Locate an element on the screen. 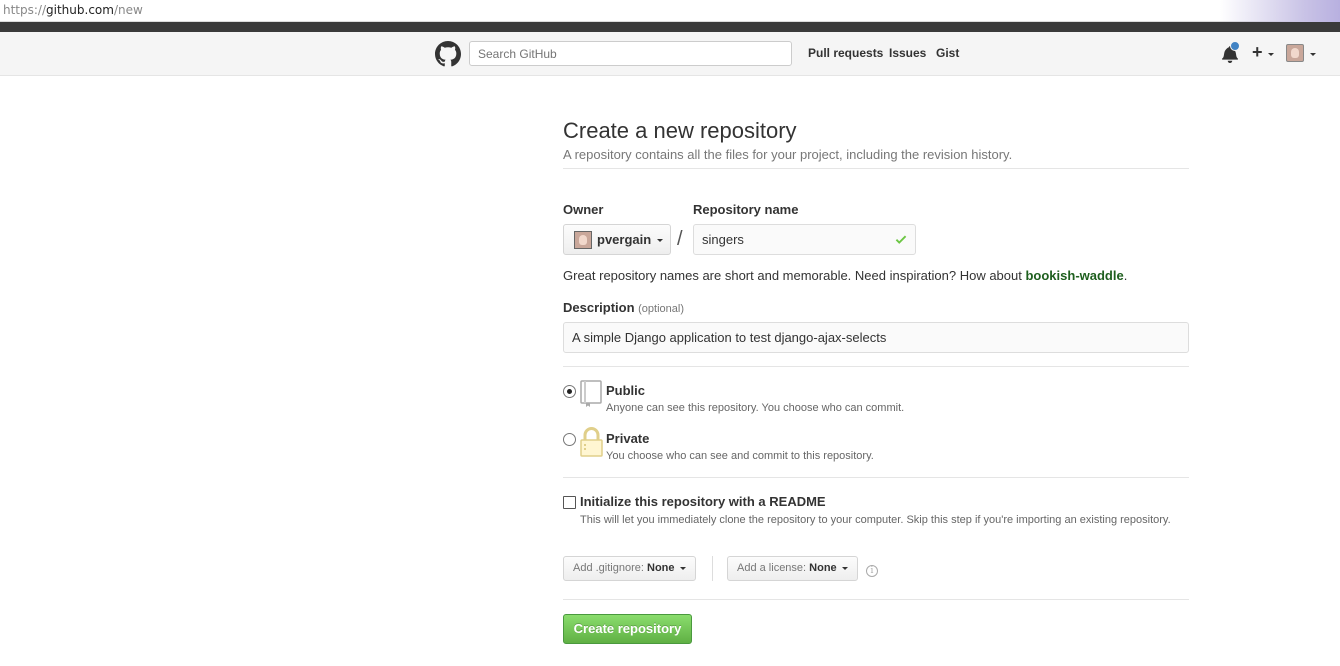 The height and width of the screenshot is (666, 1340). owner-avatar is located at coordinates (583, 240).